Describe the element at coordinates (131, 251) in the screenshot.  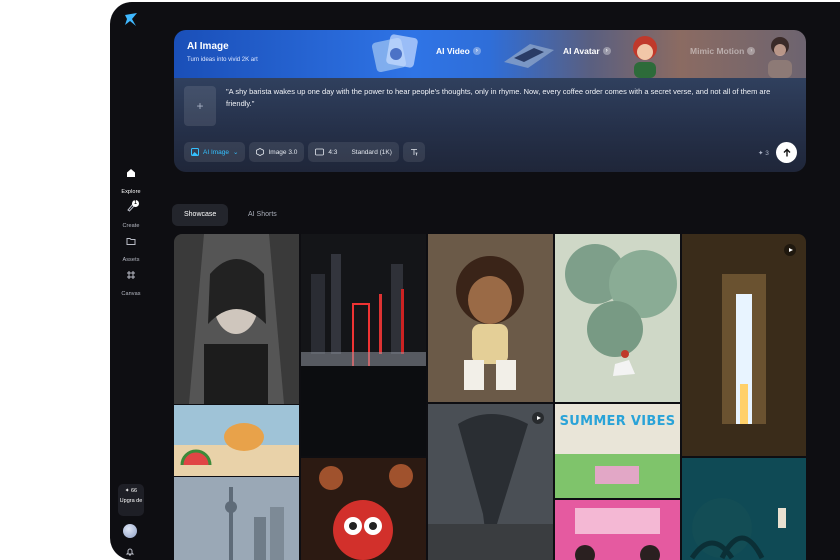
I see `nav-assets: Assets` at that location.